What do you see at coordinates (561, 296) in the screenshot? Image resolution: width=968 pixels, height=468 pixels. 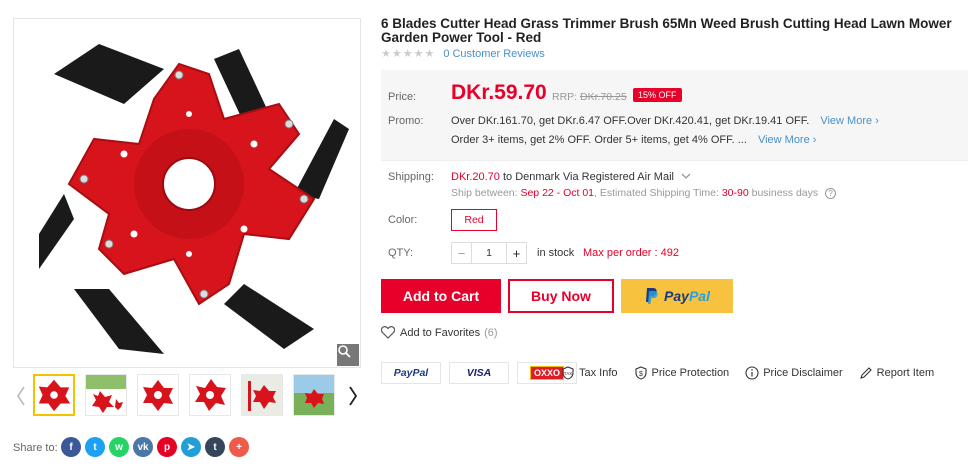 I see `buy-now-button: Buy Now` at bounding box center [561, 296].